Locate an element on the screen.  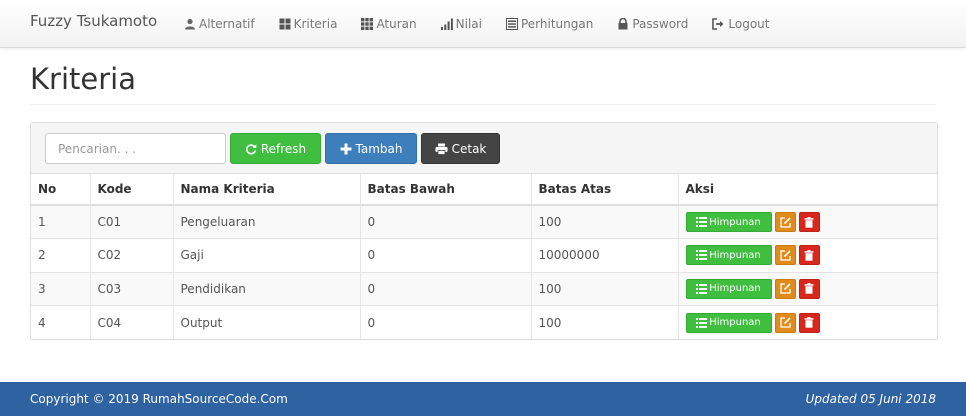
tambah-label: Tambah is located at coordinates (379, 148).